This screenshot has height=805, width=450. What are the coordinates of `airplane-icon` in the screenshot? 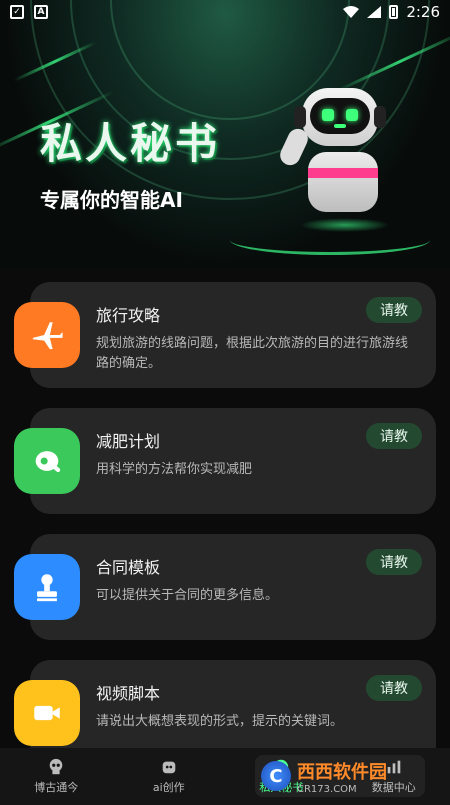 It's located at (47, 335).